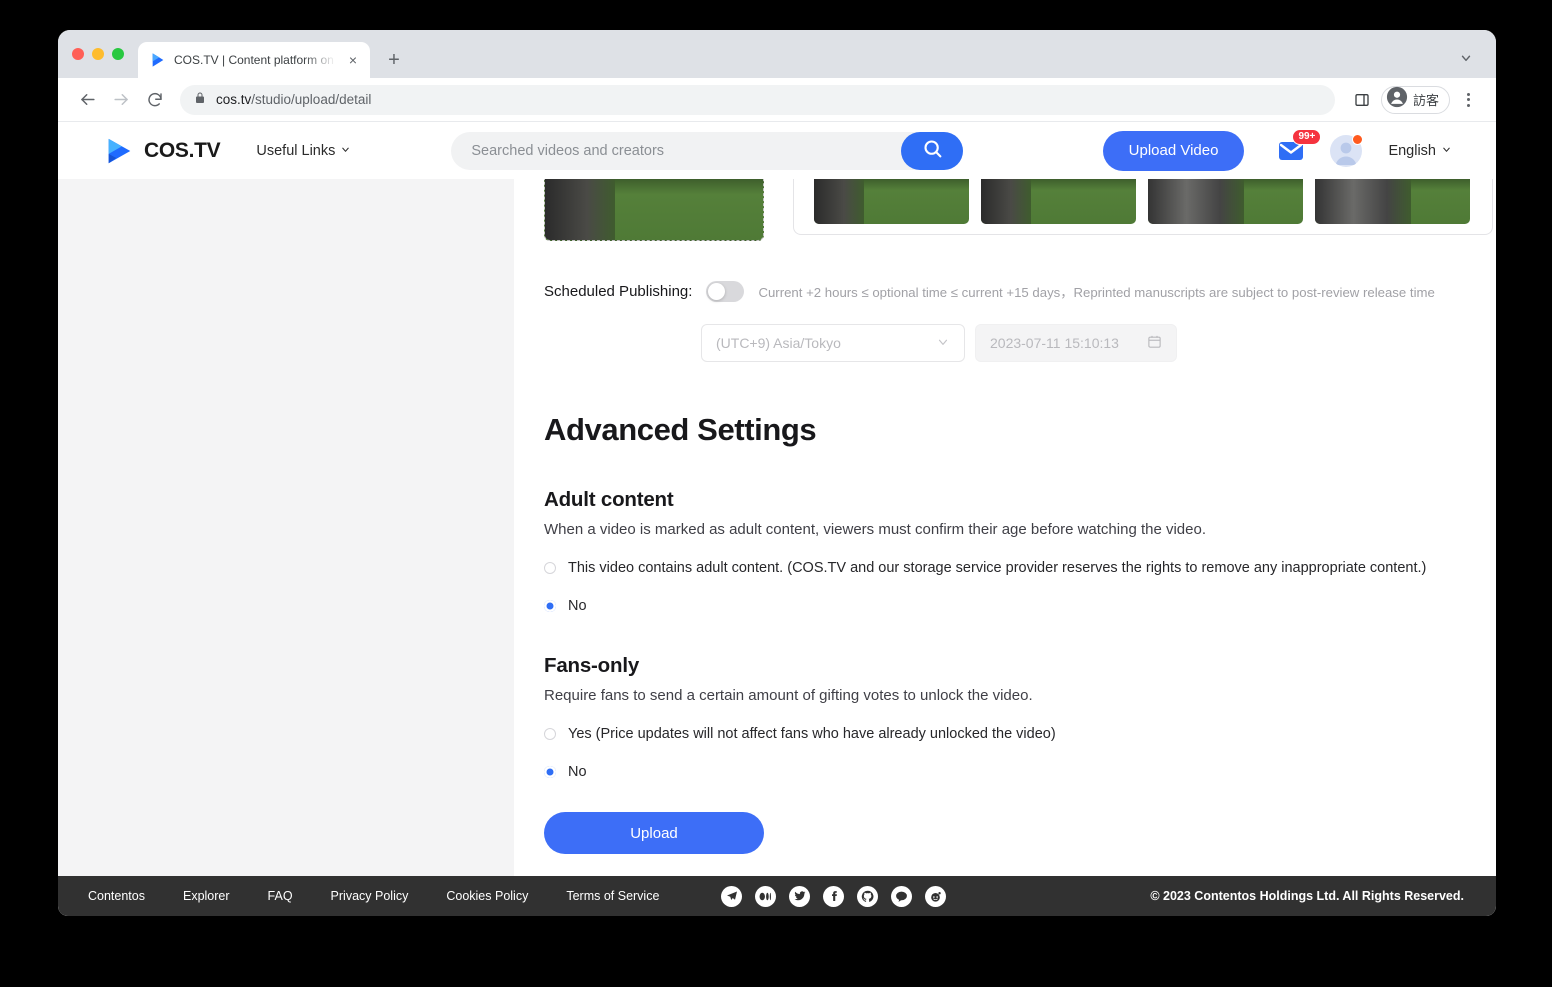 Image resolution: width=1552 pixels, height=987 pixels. I want to click on close-tab-button: ×, so click(353, 60).